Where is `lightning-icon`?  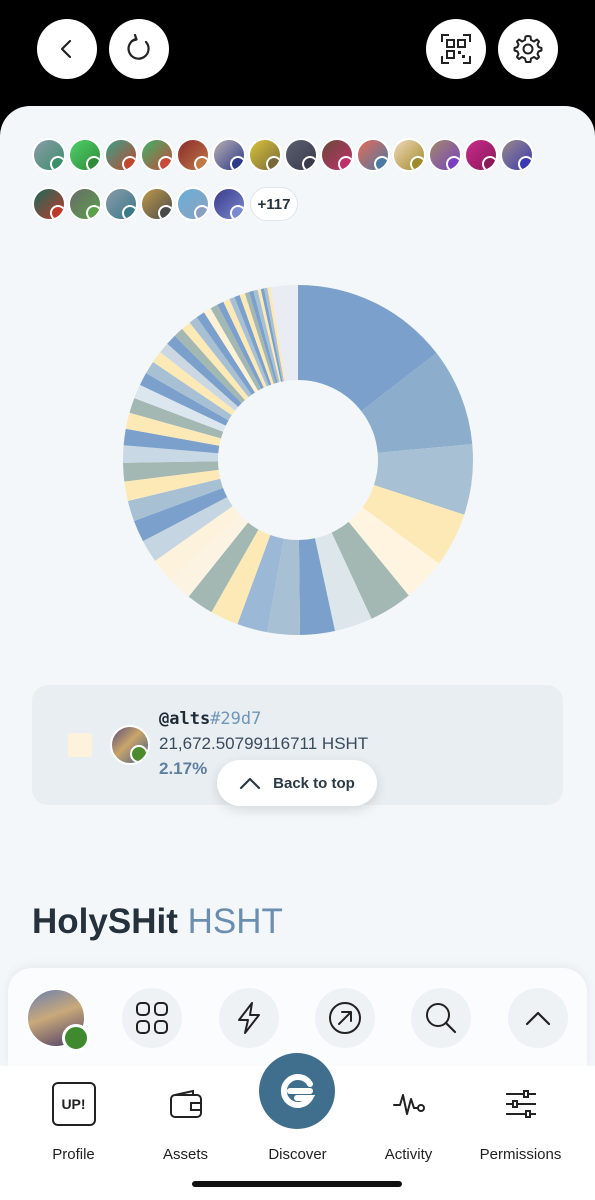
lightning-icon is located at coordinates (249, 1018).